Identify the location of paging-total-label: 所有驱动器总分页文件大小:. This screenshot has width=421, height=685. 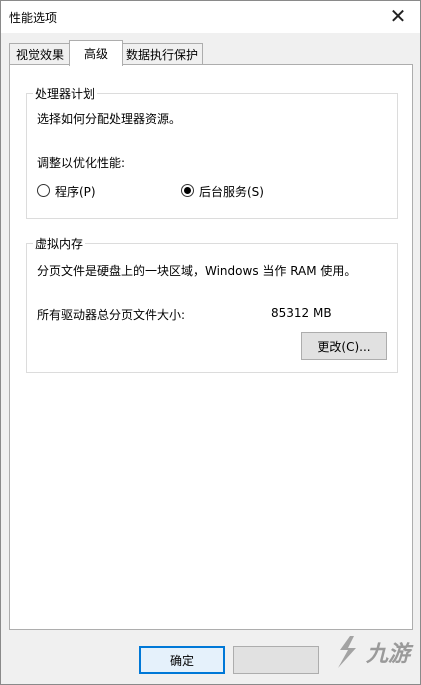
(111, 315).